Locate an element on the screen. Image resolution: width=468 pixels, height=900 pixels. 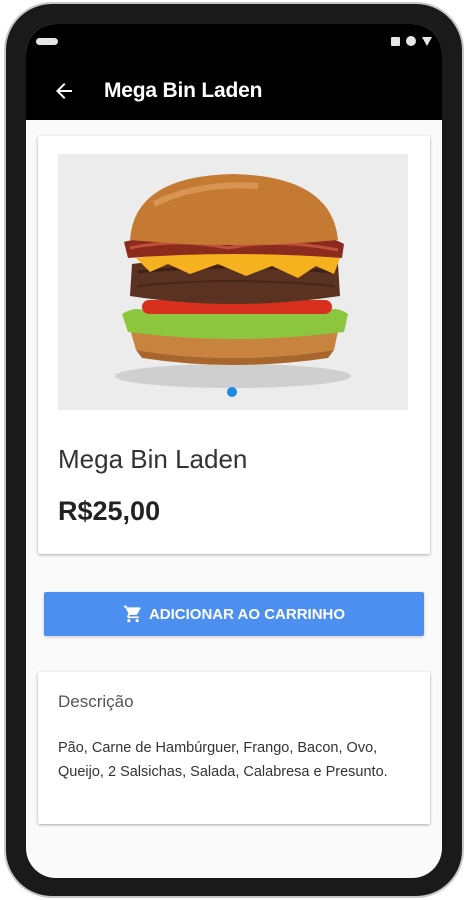
product-price: R$25,00 is located at coordinates (109, 511).